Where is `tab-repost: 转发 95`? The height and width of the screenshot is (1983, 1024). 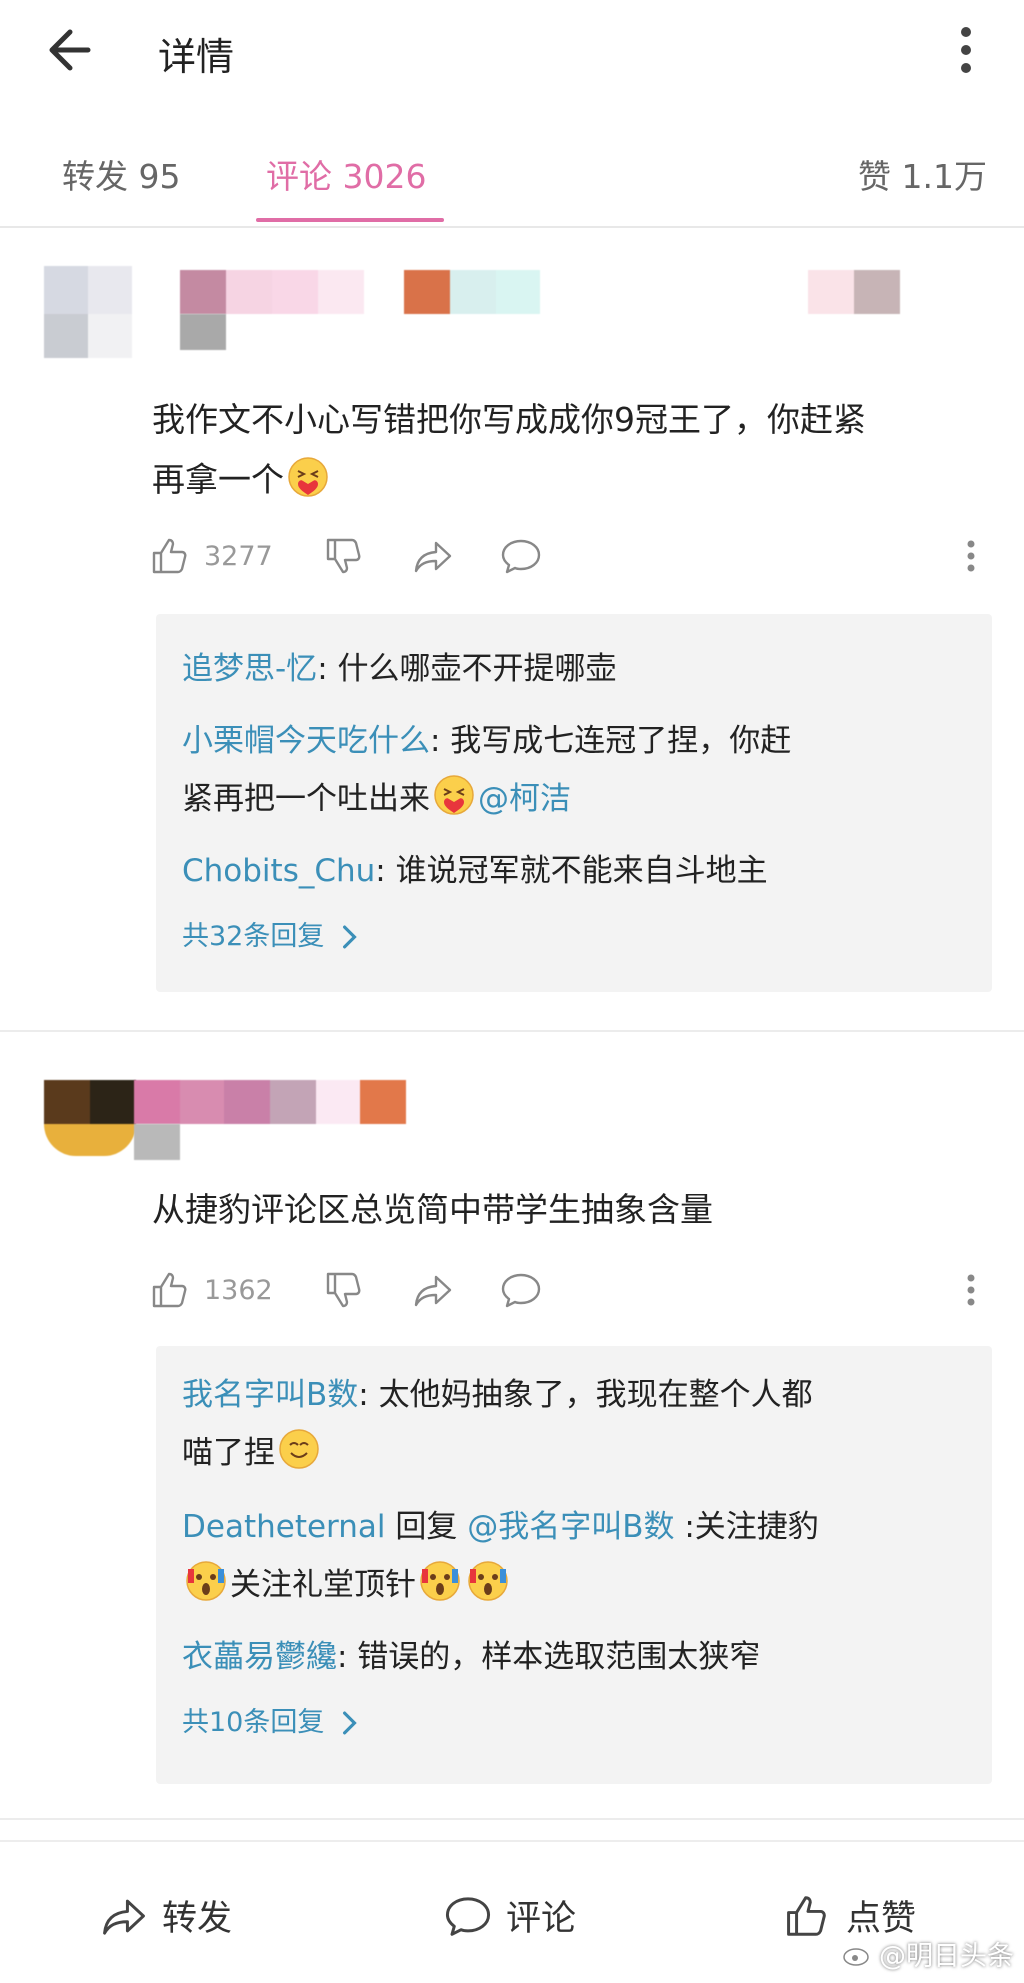 tab-repost: 转发 95 is located at coordinates (121, 174).